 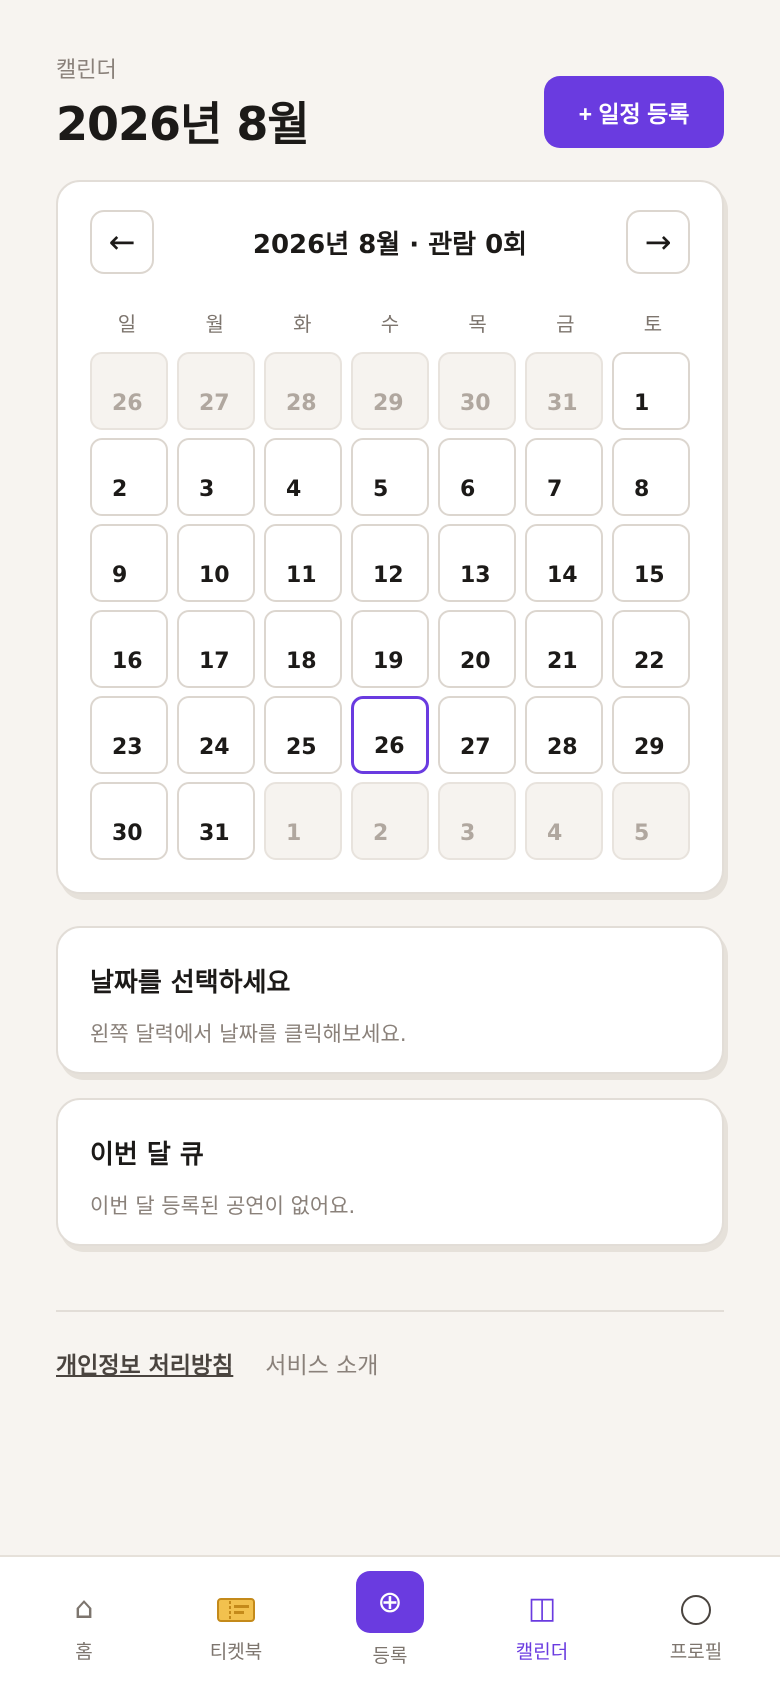 I want to click on add-schedule-button: + 일정 등록, so click(x=634, y=112).